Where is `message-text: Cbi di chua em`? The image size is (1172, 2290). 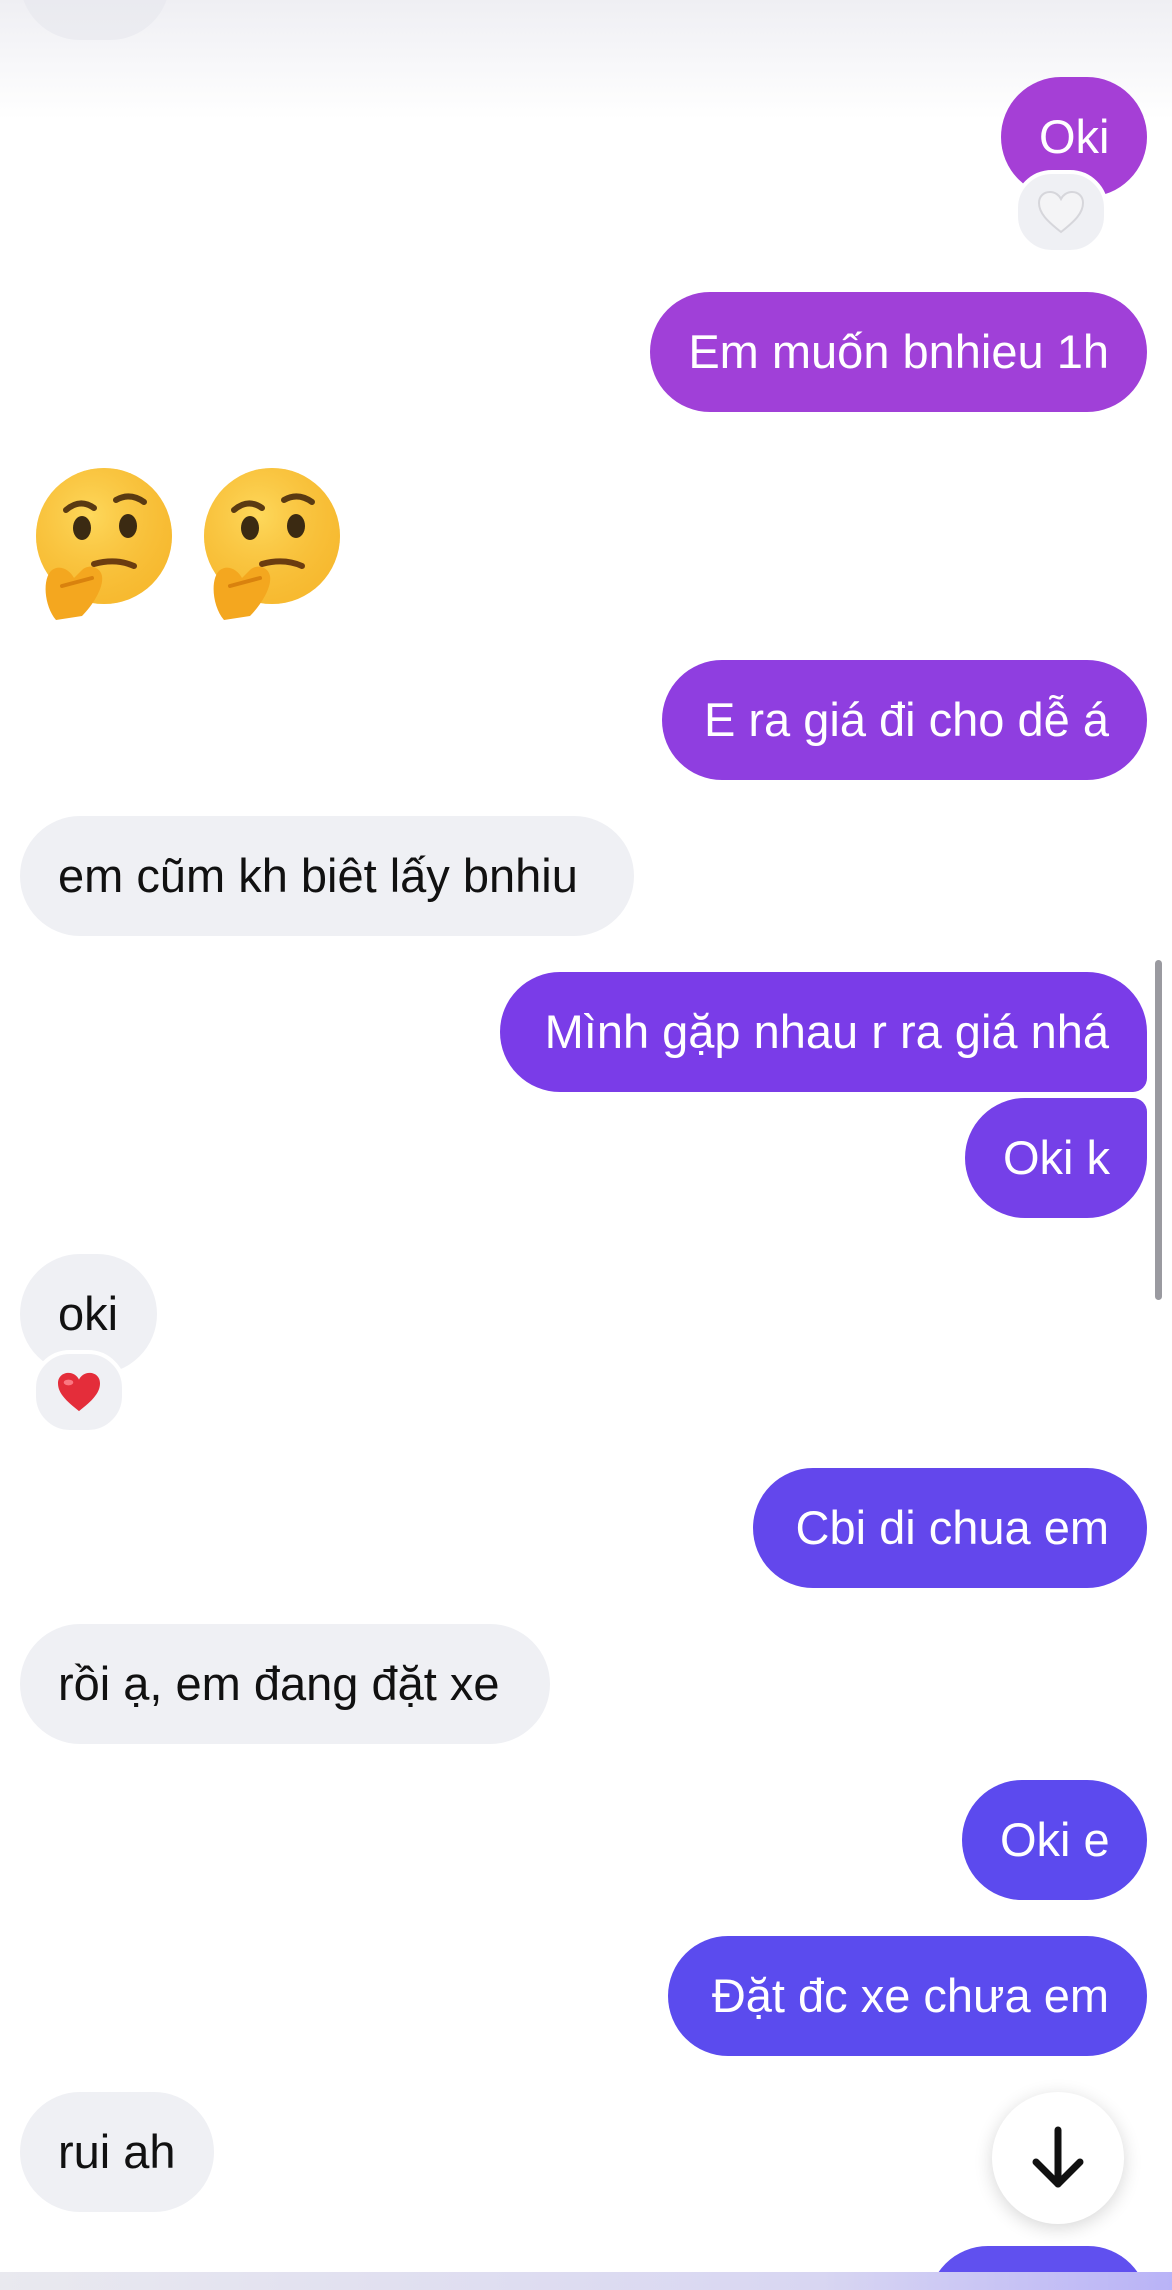
message-text: Cbi di chua em is located at coordinates (952, 1527).